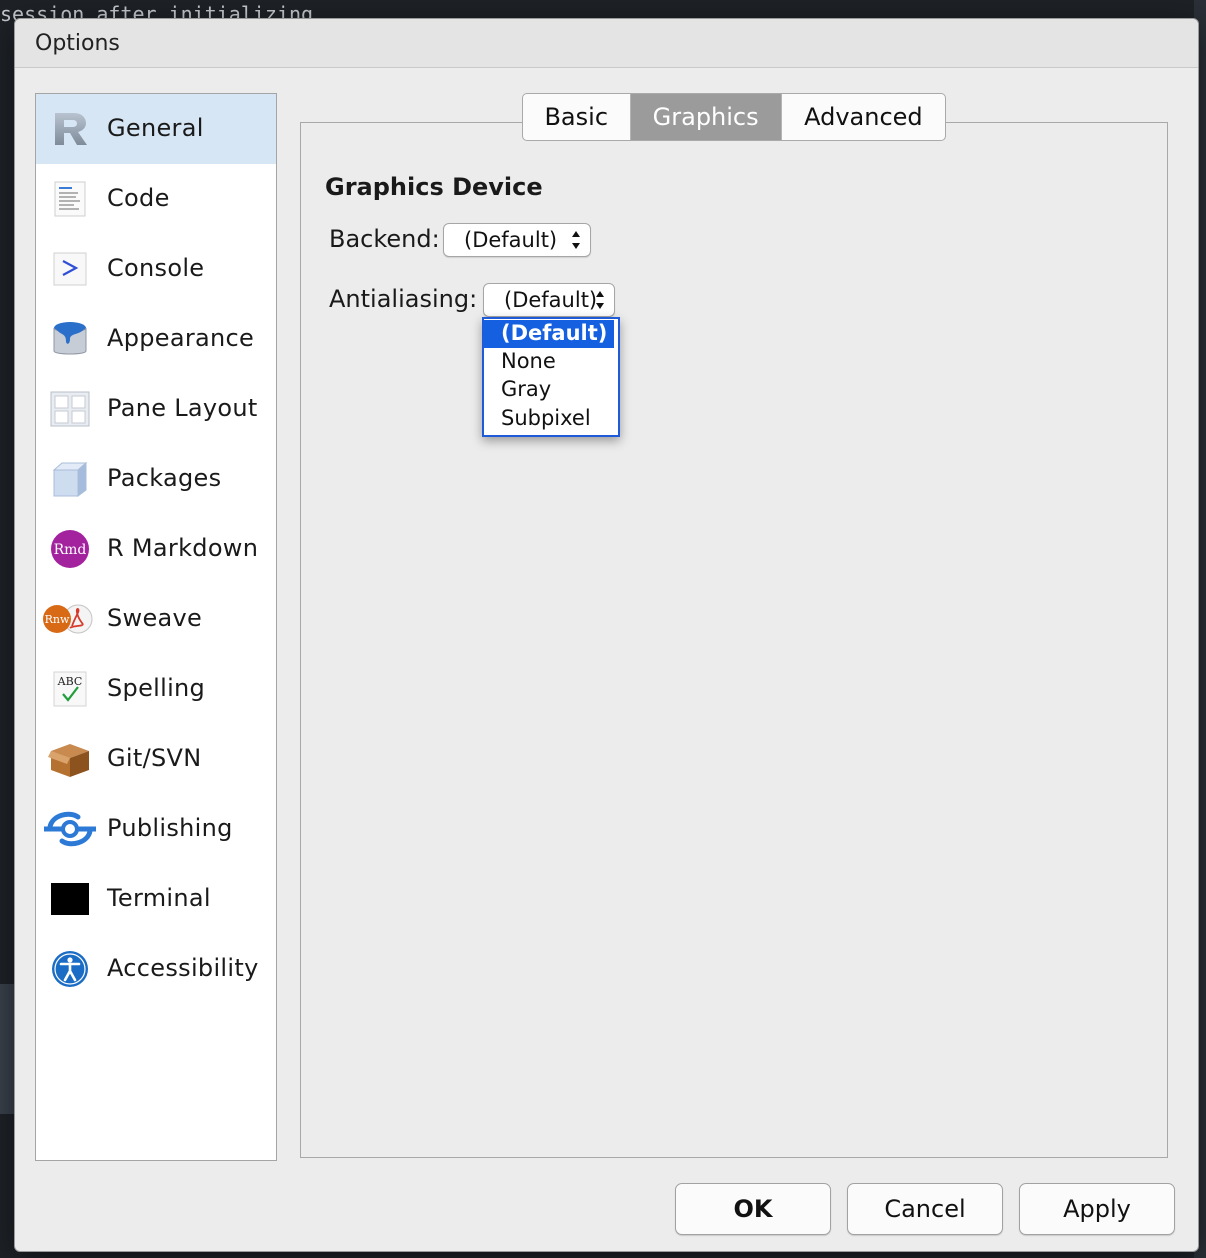 This screenshot has width=1206, height=1258. I want to click on console-prompt-icon, so click(70, 269).